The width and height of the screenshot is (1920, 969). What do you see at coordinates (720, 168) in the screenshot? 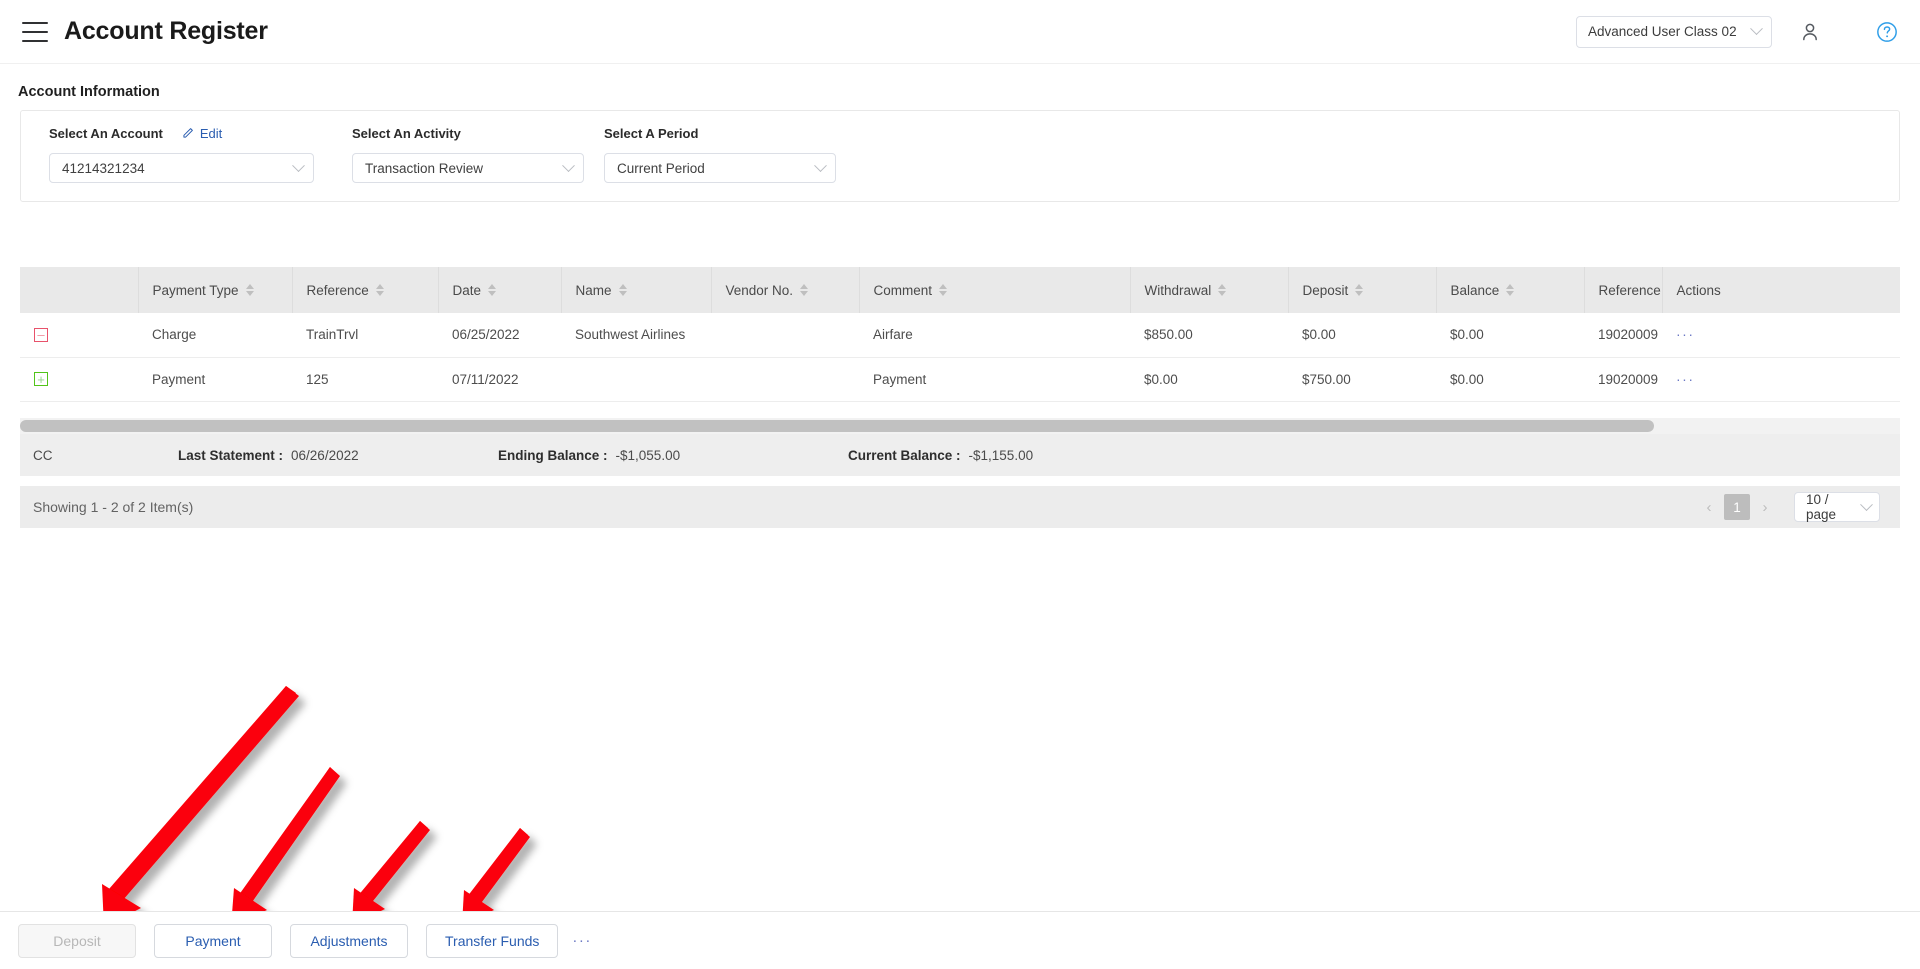
I see `period-select: Current Period` at bounding box center [720, 168].